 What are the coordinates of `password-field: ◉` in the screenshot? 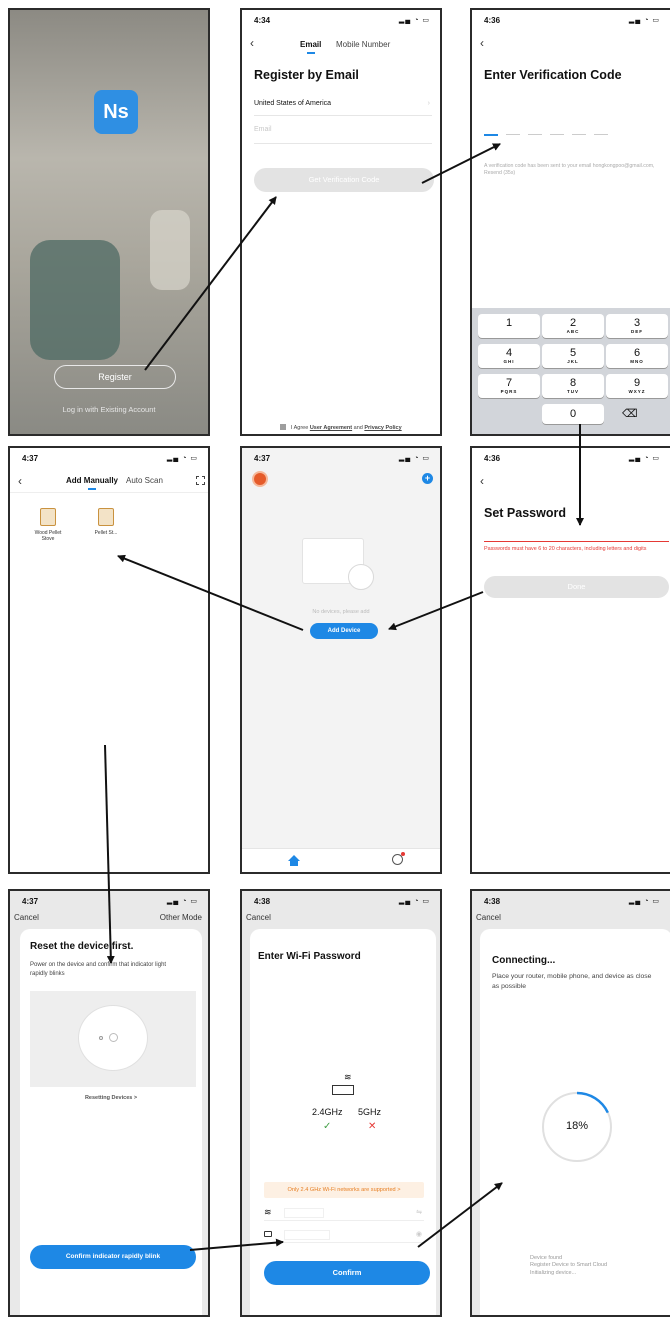 It's located at (344, 1236).